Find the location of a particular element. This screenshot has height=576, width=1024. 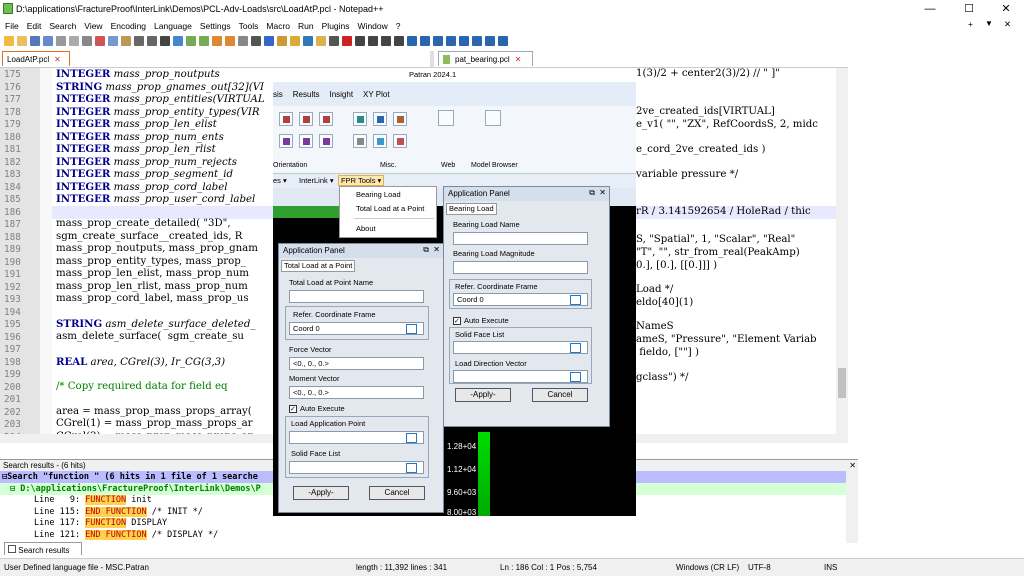

save-icon is located at coordinates (35, 41).